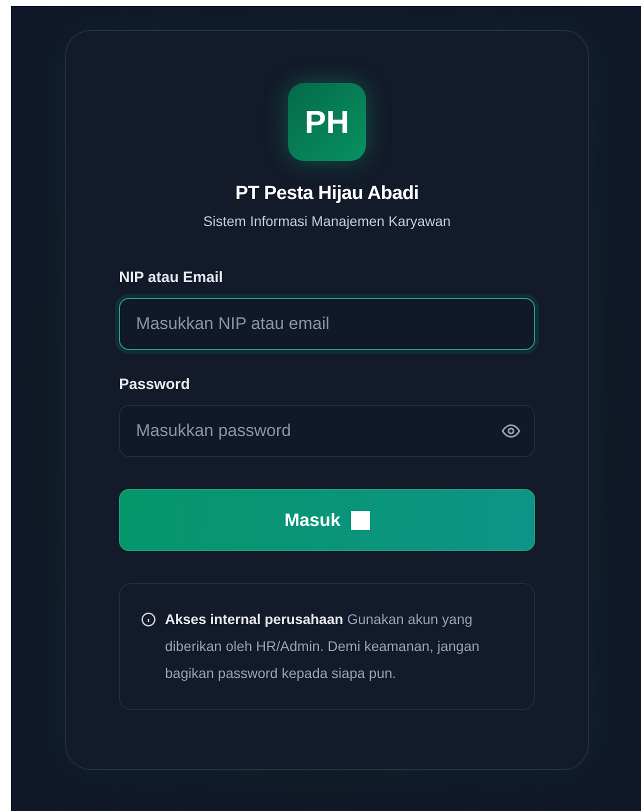 Image resolution: width=641 pixels, height=811 pixels. What do you see at coordinates (171, 277) in the screenshot?
I see `field-label: NIP atau Email` at bounding box center [171, 277].